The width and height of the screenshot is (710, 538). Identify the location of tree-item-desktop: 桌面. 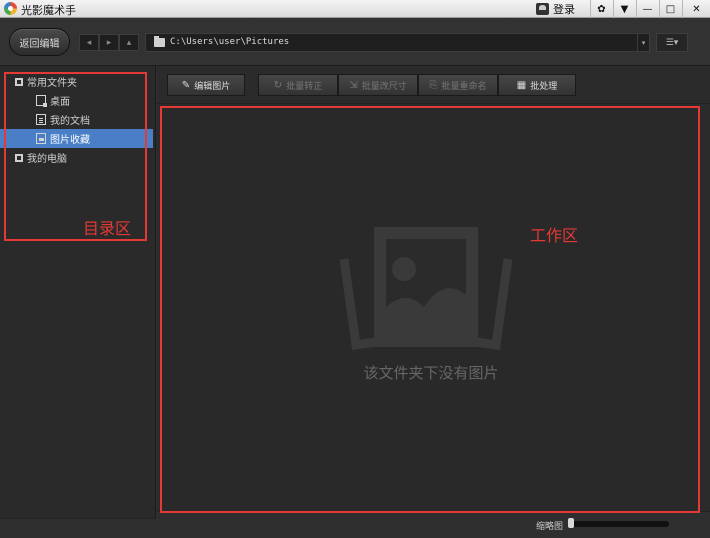
(76, 100).